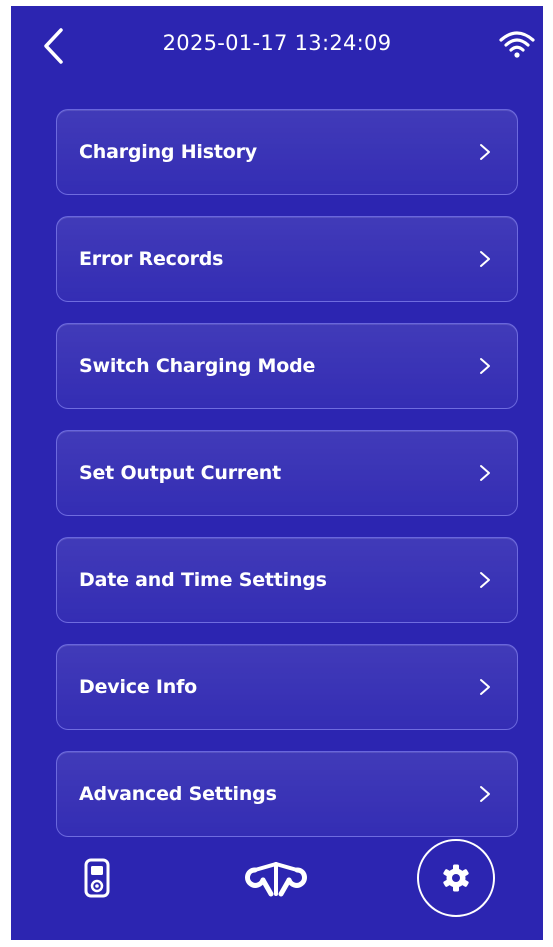 The width and height of the screenshot is (553, 947). I want to click on menu-item-label: Error Records, so click(151, 259).